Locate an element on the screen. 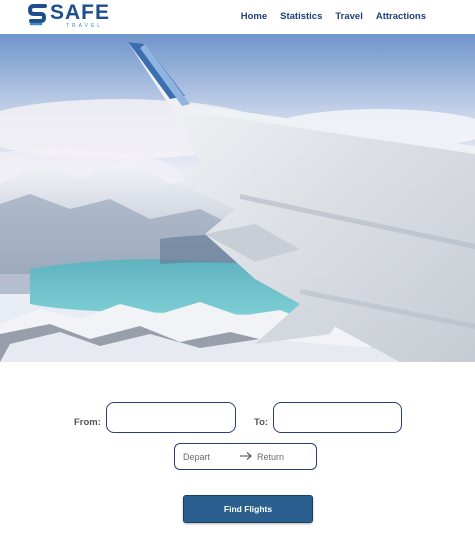 The width and height of the screenshot is (475, 544). date-range-picker: Depart Return is located at coordinates (245, 456).